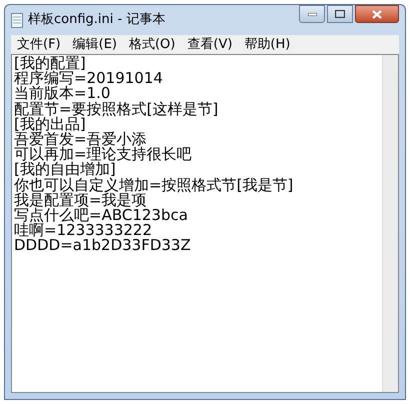  What do you see at coordinates (83, 230) in the screenshot?
I see `text-line: 哇啊=1233333222` at bounding box center [83, 230].